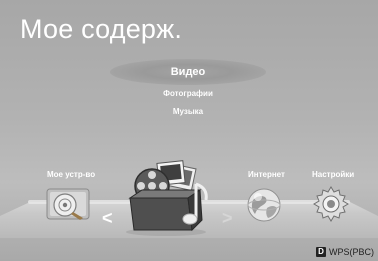 The width and height of the screenshot is (378, 261). Describe the element at coordinates (266, 174) in the screenshot. I see `category-label-internet: Интернет` at that location.